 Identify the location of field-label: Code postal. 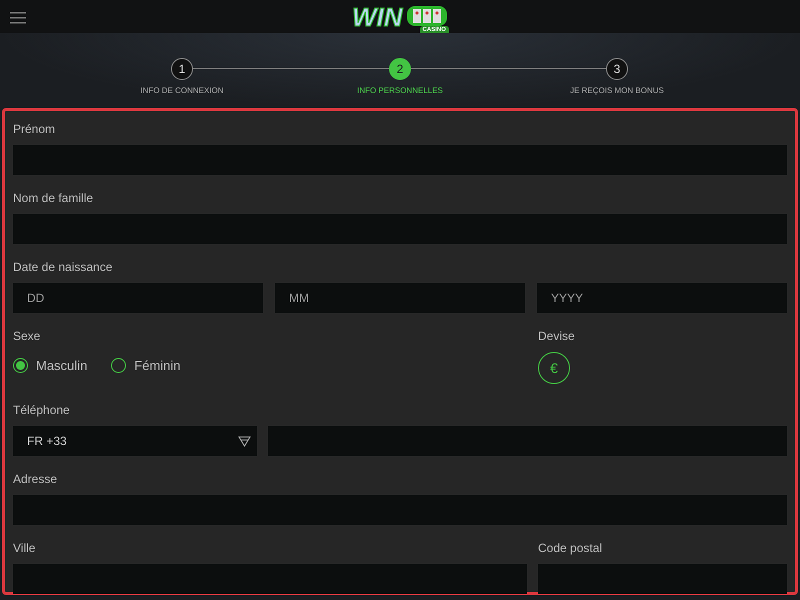
(570, 548).